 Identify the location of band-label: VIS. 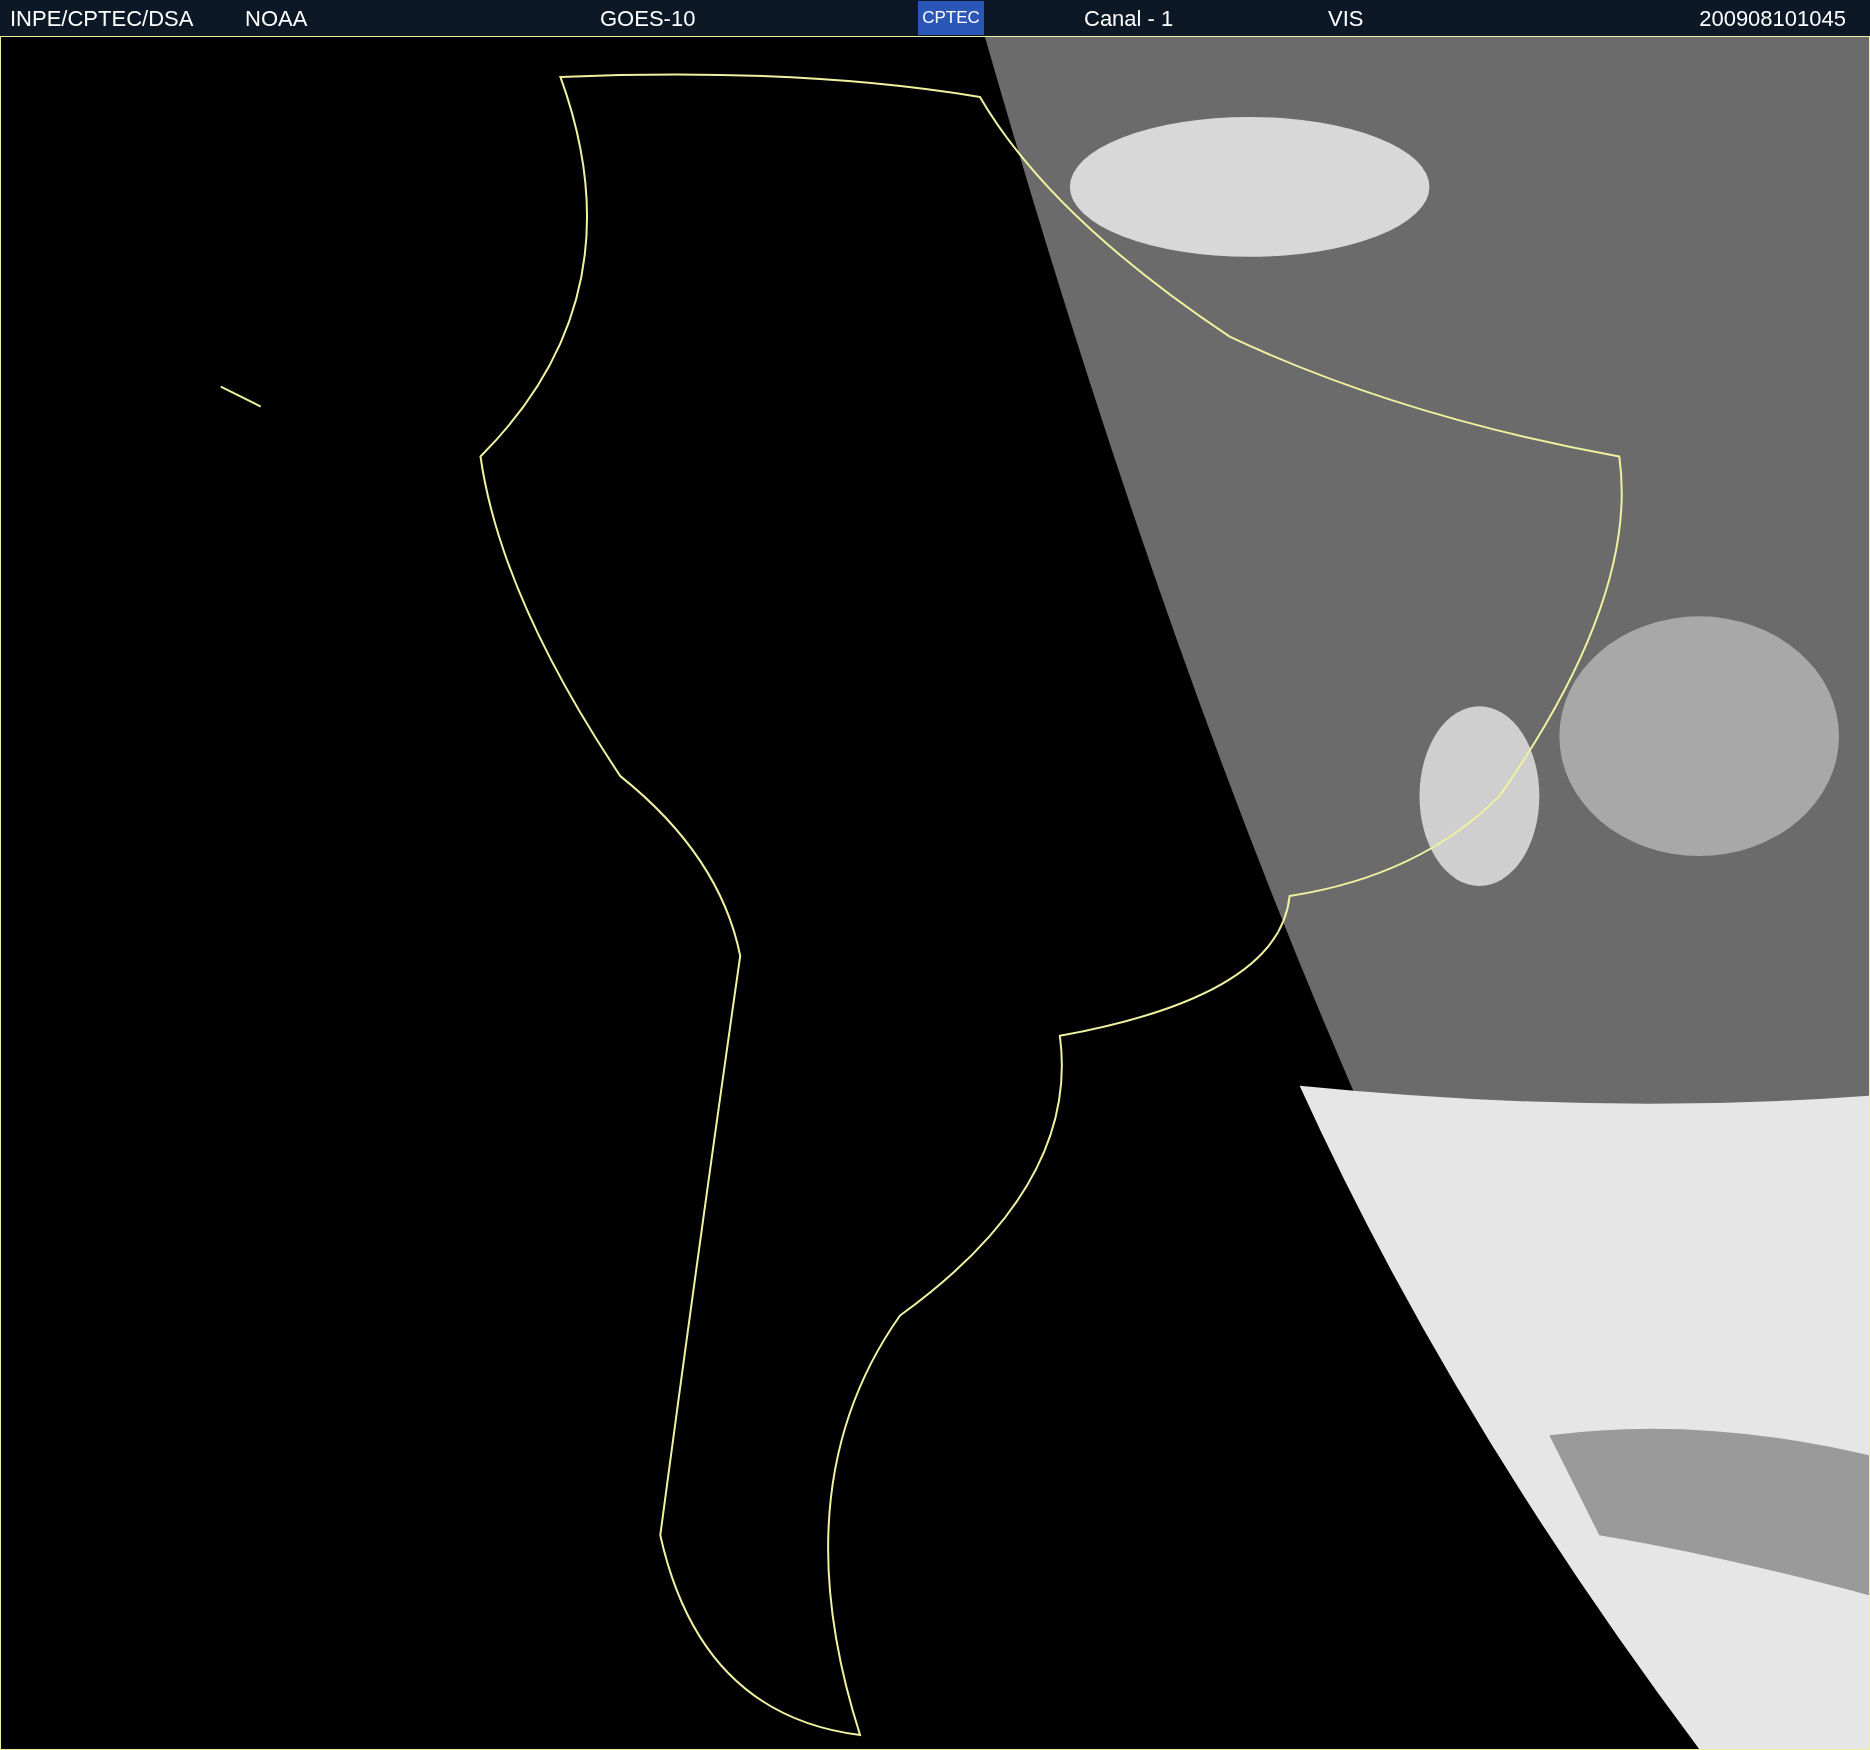
(1346, 18).